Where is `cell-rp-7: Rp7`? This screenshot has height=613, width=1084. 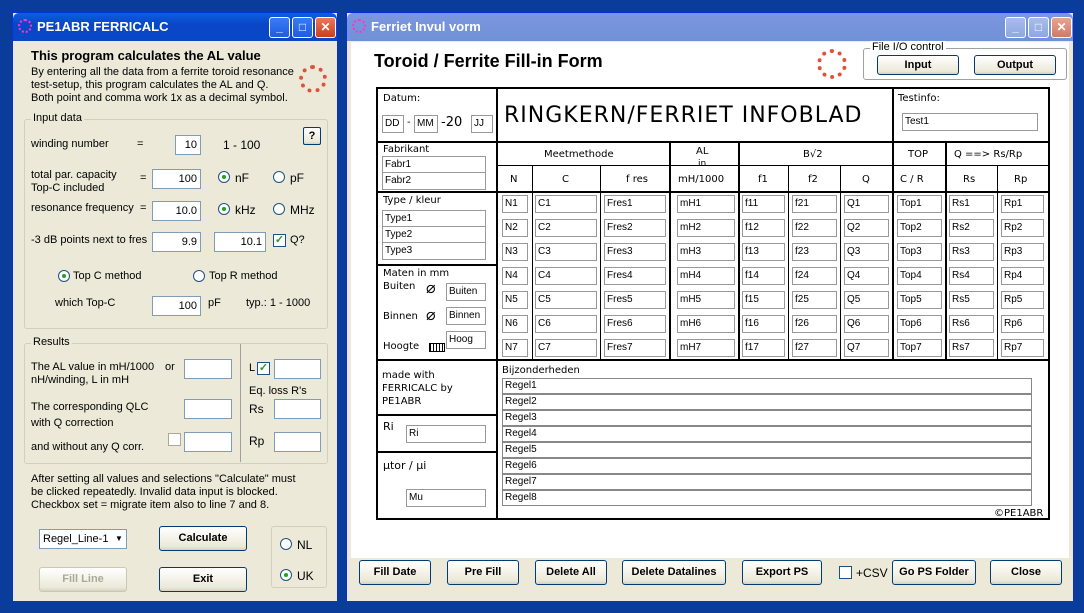 cell-rp-7: Rp7 is located at coordinates (1022, 348).